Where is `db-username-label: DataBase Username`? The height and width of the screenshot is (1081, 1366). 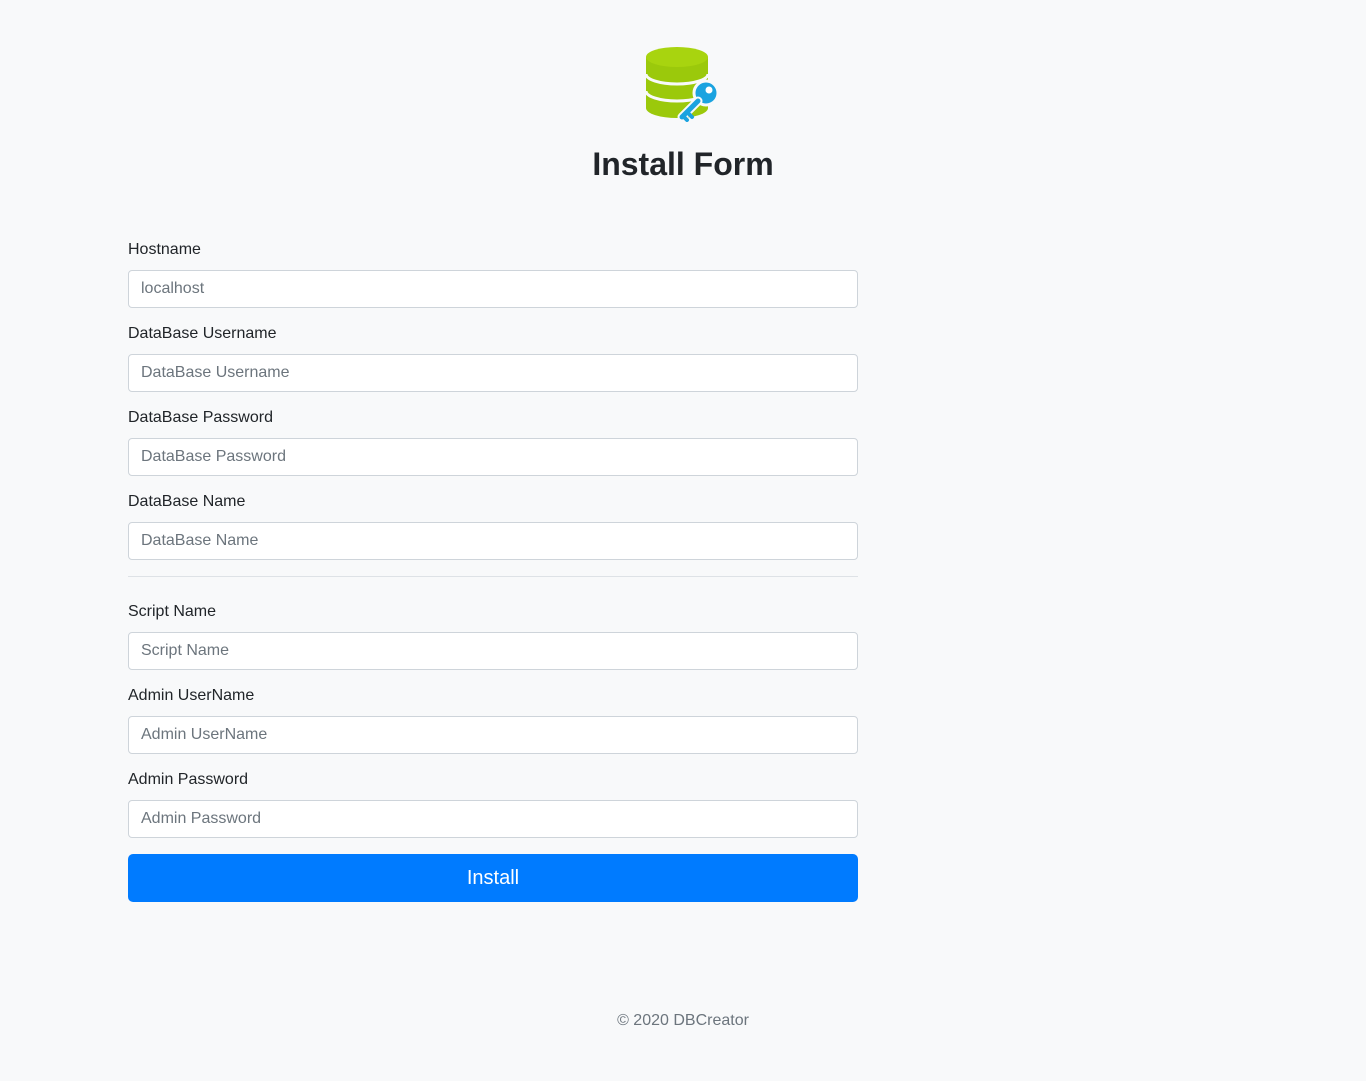
db-username-label: DataBase Username is located at coordinates (202, 333).